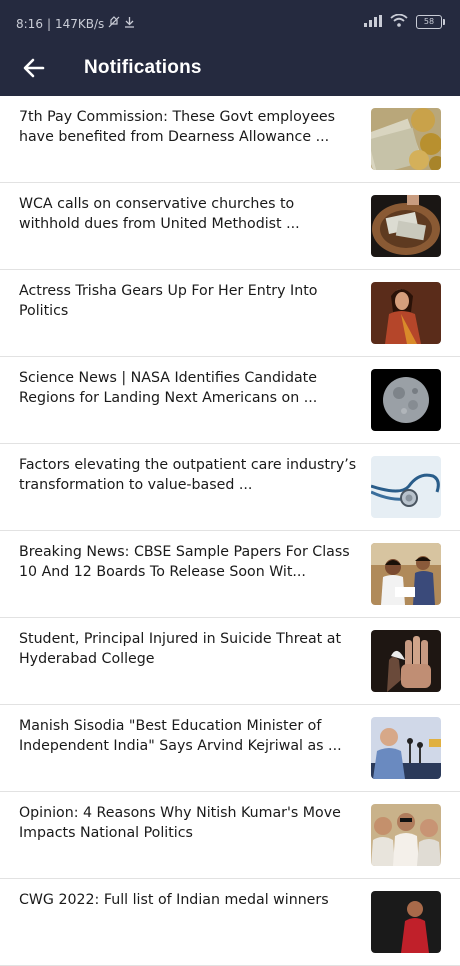 Image resolution: width=460 pixels, height=966 pixels. Describe the element at coordinates (406, 922) in the screenshot. I see `athlete-image` at that location.